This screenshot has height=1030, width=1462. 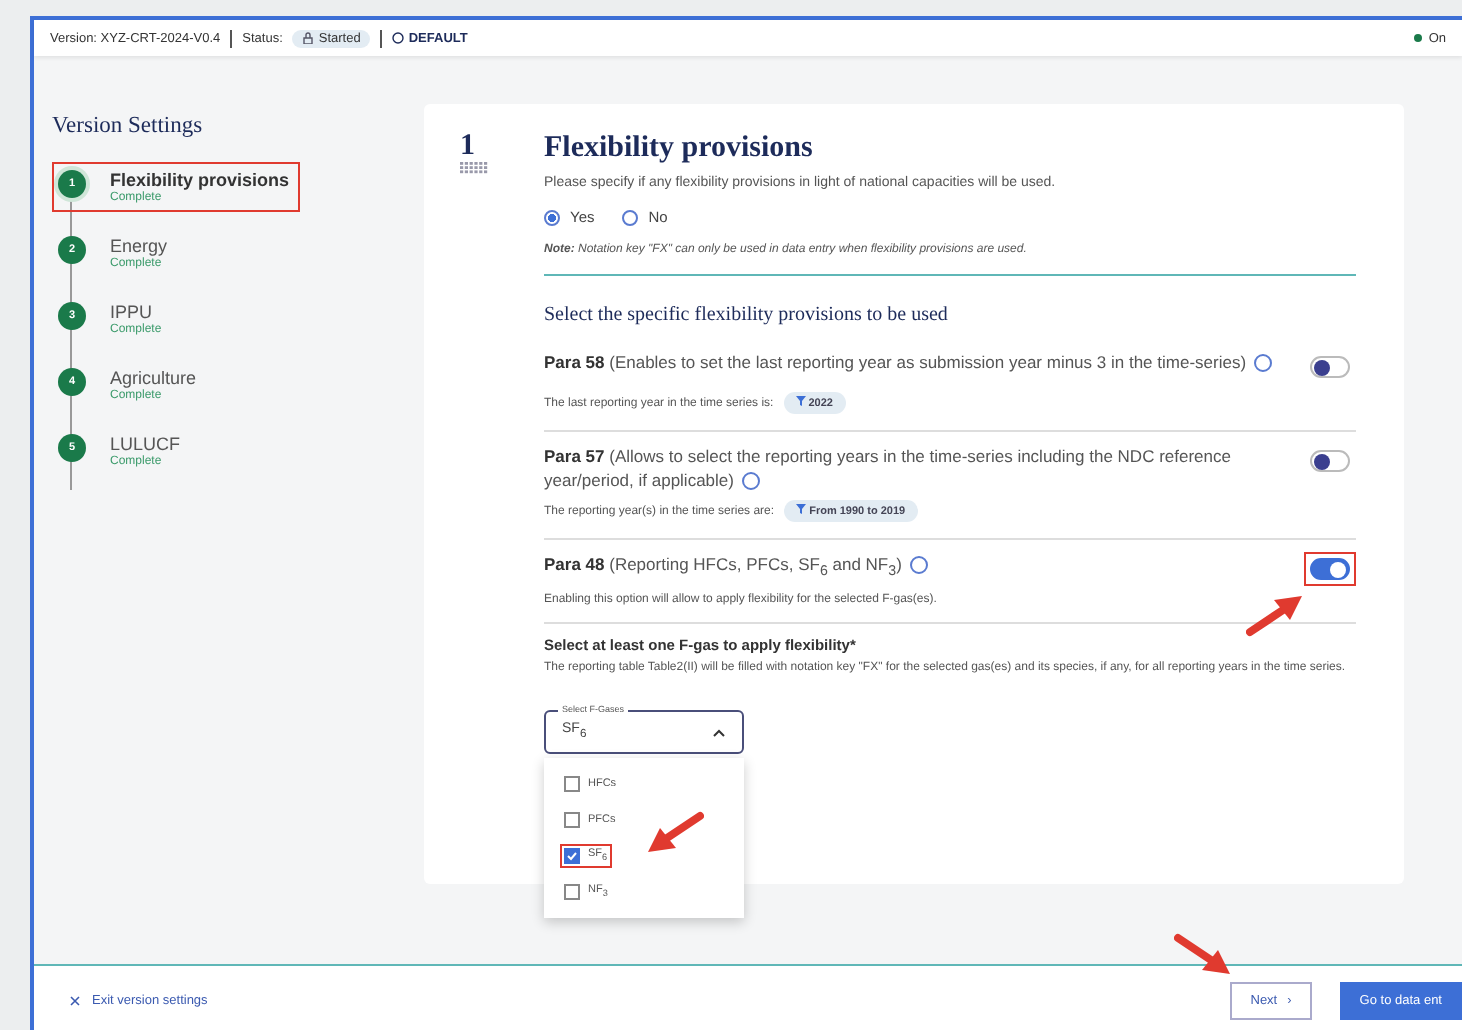 I want to click on step-title: LULUCF, so click(x=145, y=444).